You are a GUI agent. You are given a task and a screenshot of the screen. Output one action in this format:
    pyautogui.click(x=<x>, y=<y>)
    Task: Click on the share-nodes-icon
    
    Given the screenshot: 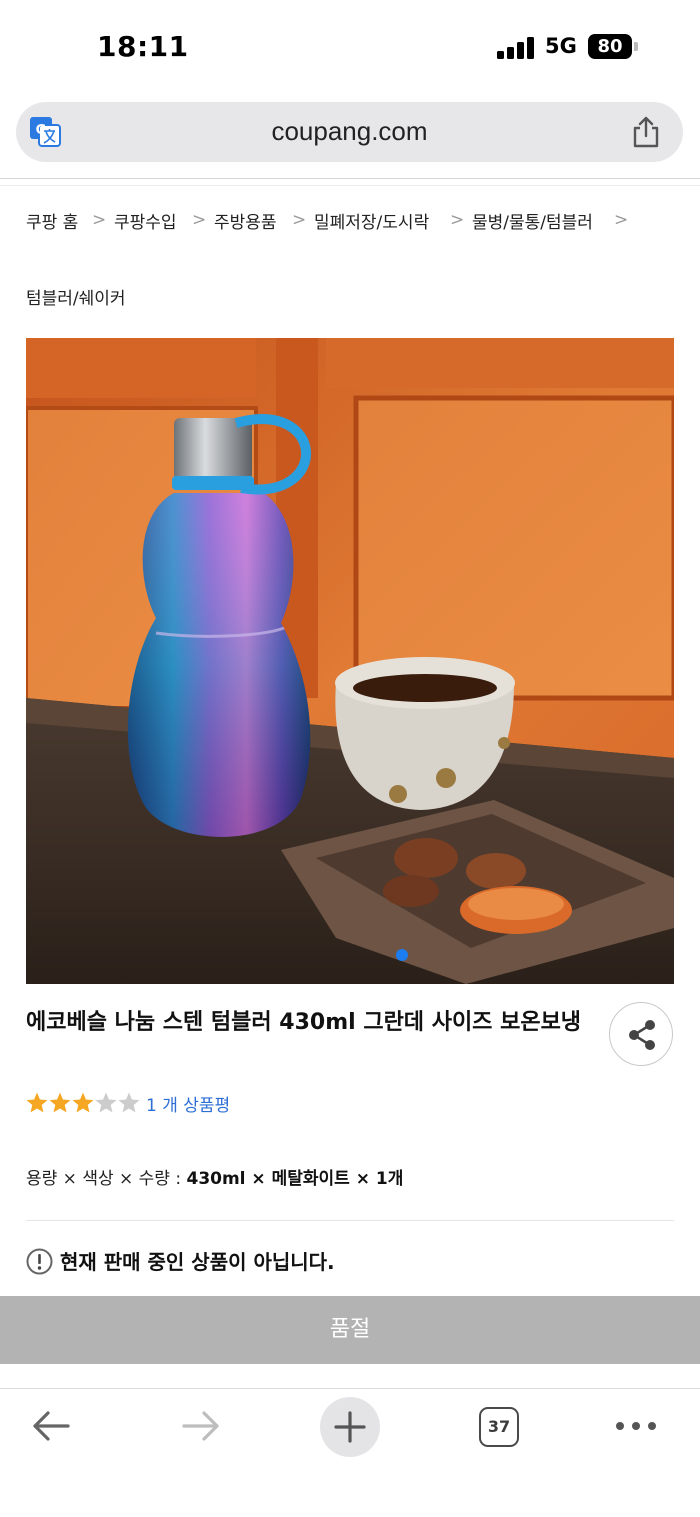 What is the action you would take?
    pyautogui.click(x=642, y=1035)
    